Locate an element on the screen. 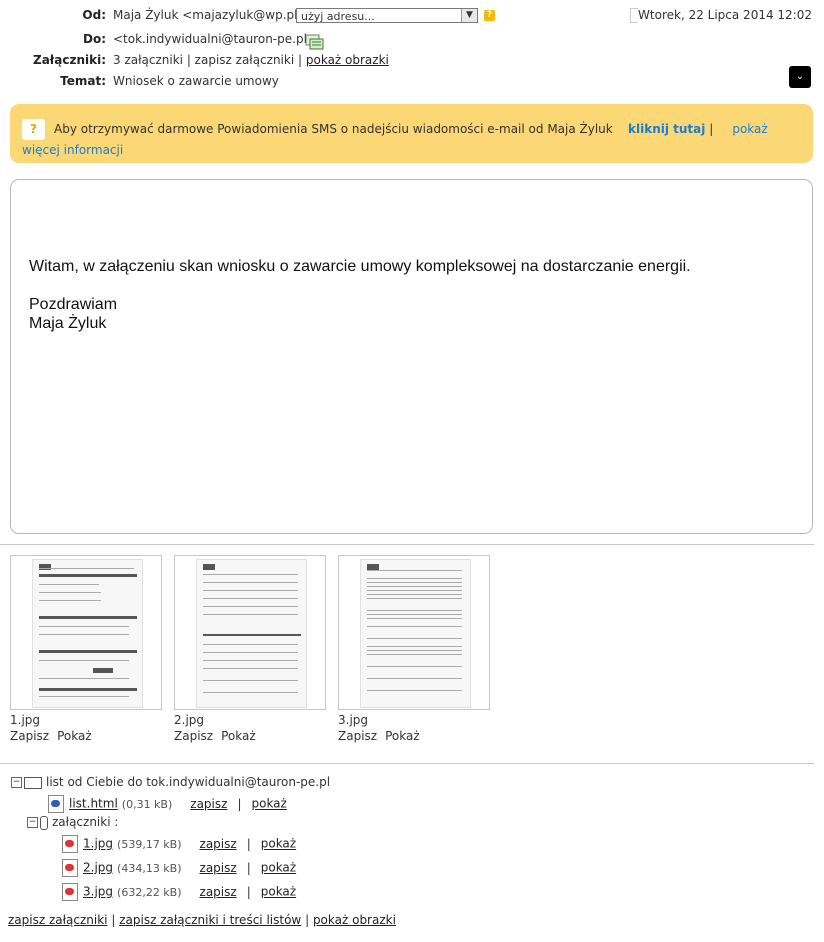 The width and height of the screenshot is (824, 942). save-all-link: zapisz załączniki i treści listów is located at coordinates (210, 920).